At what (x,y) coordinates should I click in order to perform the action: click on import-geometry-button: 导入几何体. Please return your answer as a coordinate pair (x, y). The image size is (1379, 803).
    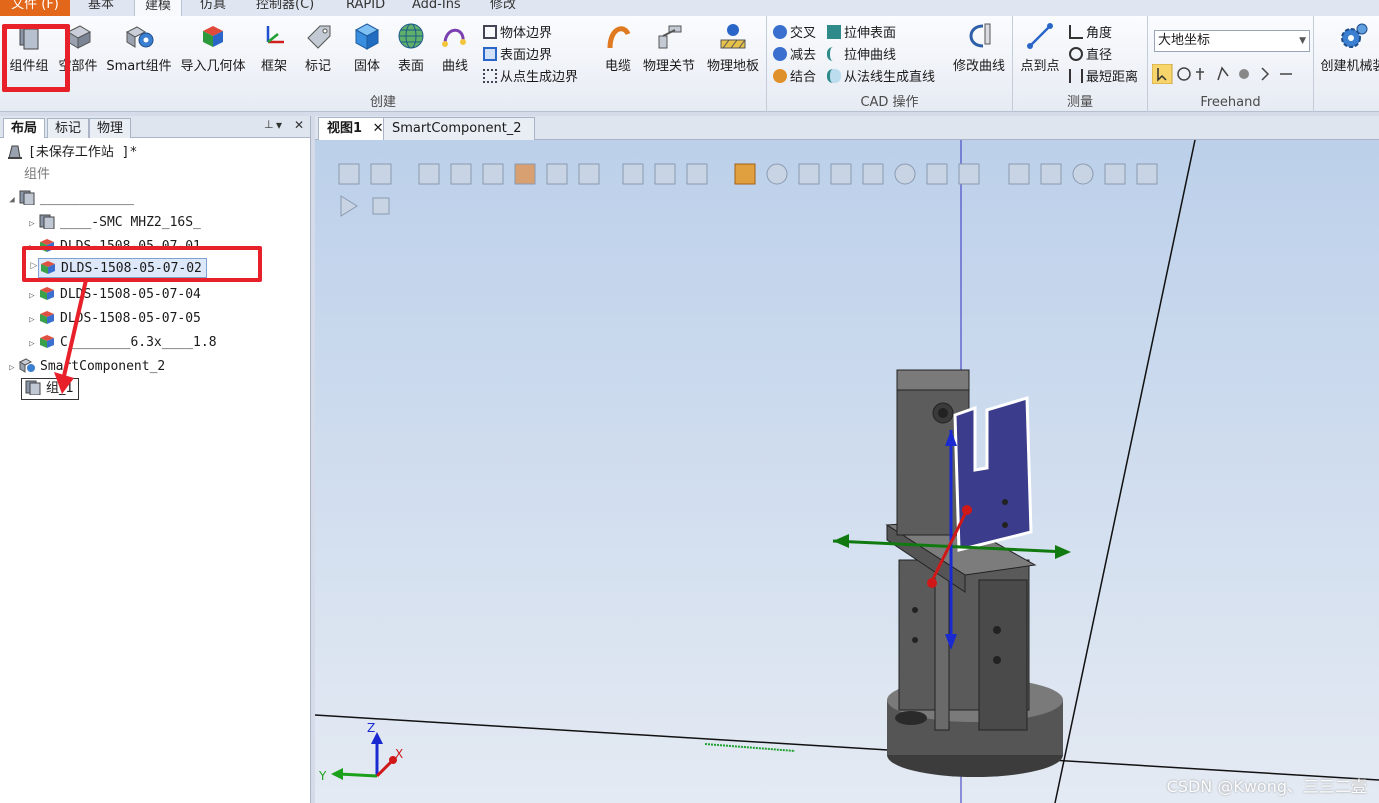
    Looking at the image, I should click on (213, 47).